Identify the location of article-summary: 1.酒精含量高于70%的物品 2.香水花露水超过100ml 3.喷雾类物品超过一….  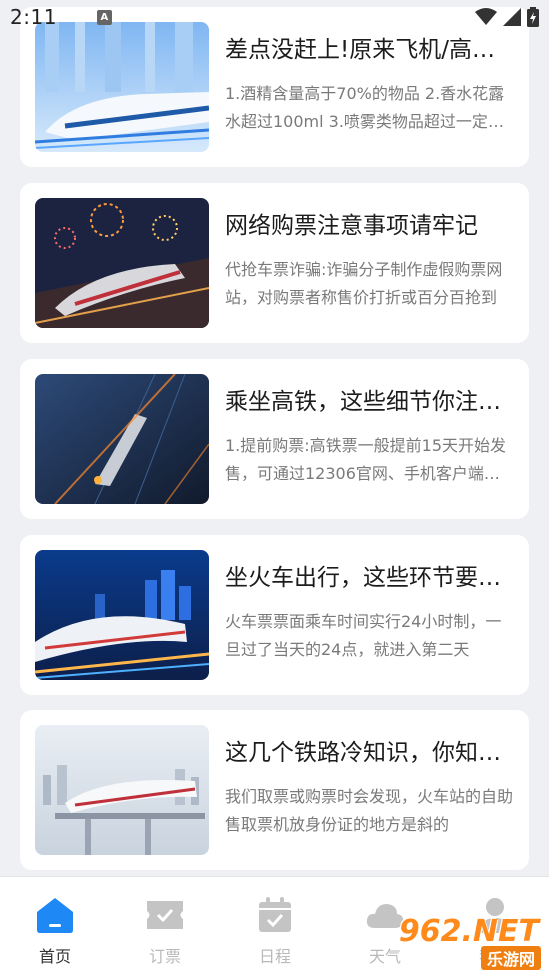
(365, 107).